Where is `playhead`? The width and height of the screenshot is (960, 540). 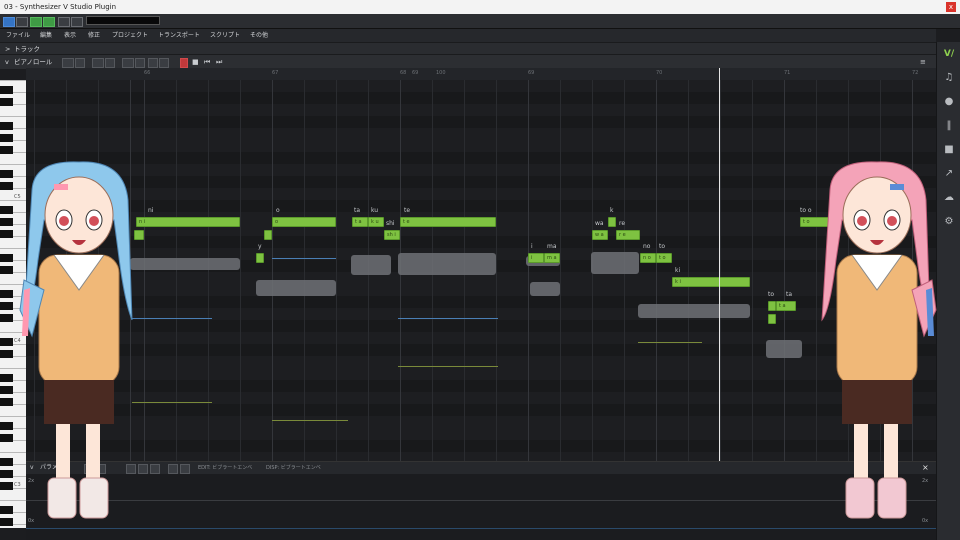 playhead is located at coordinates (719, 298).